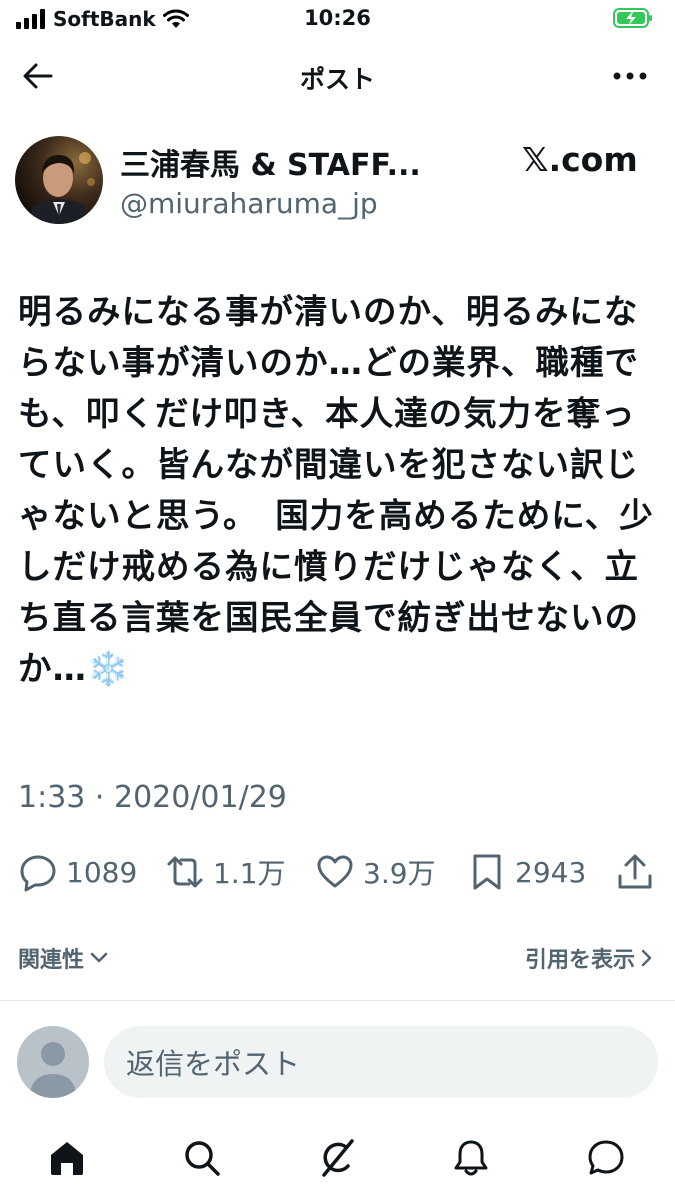  What do you see at coordinates (381, 1062) in the screenshot?
I see `reply-input: 返信をポスト` at bounding box center [381, 1062].